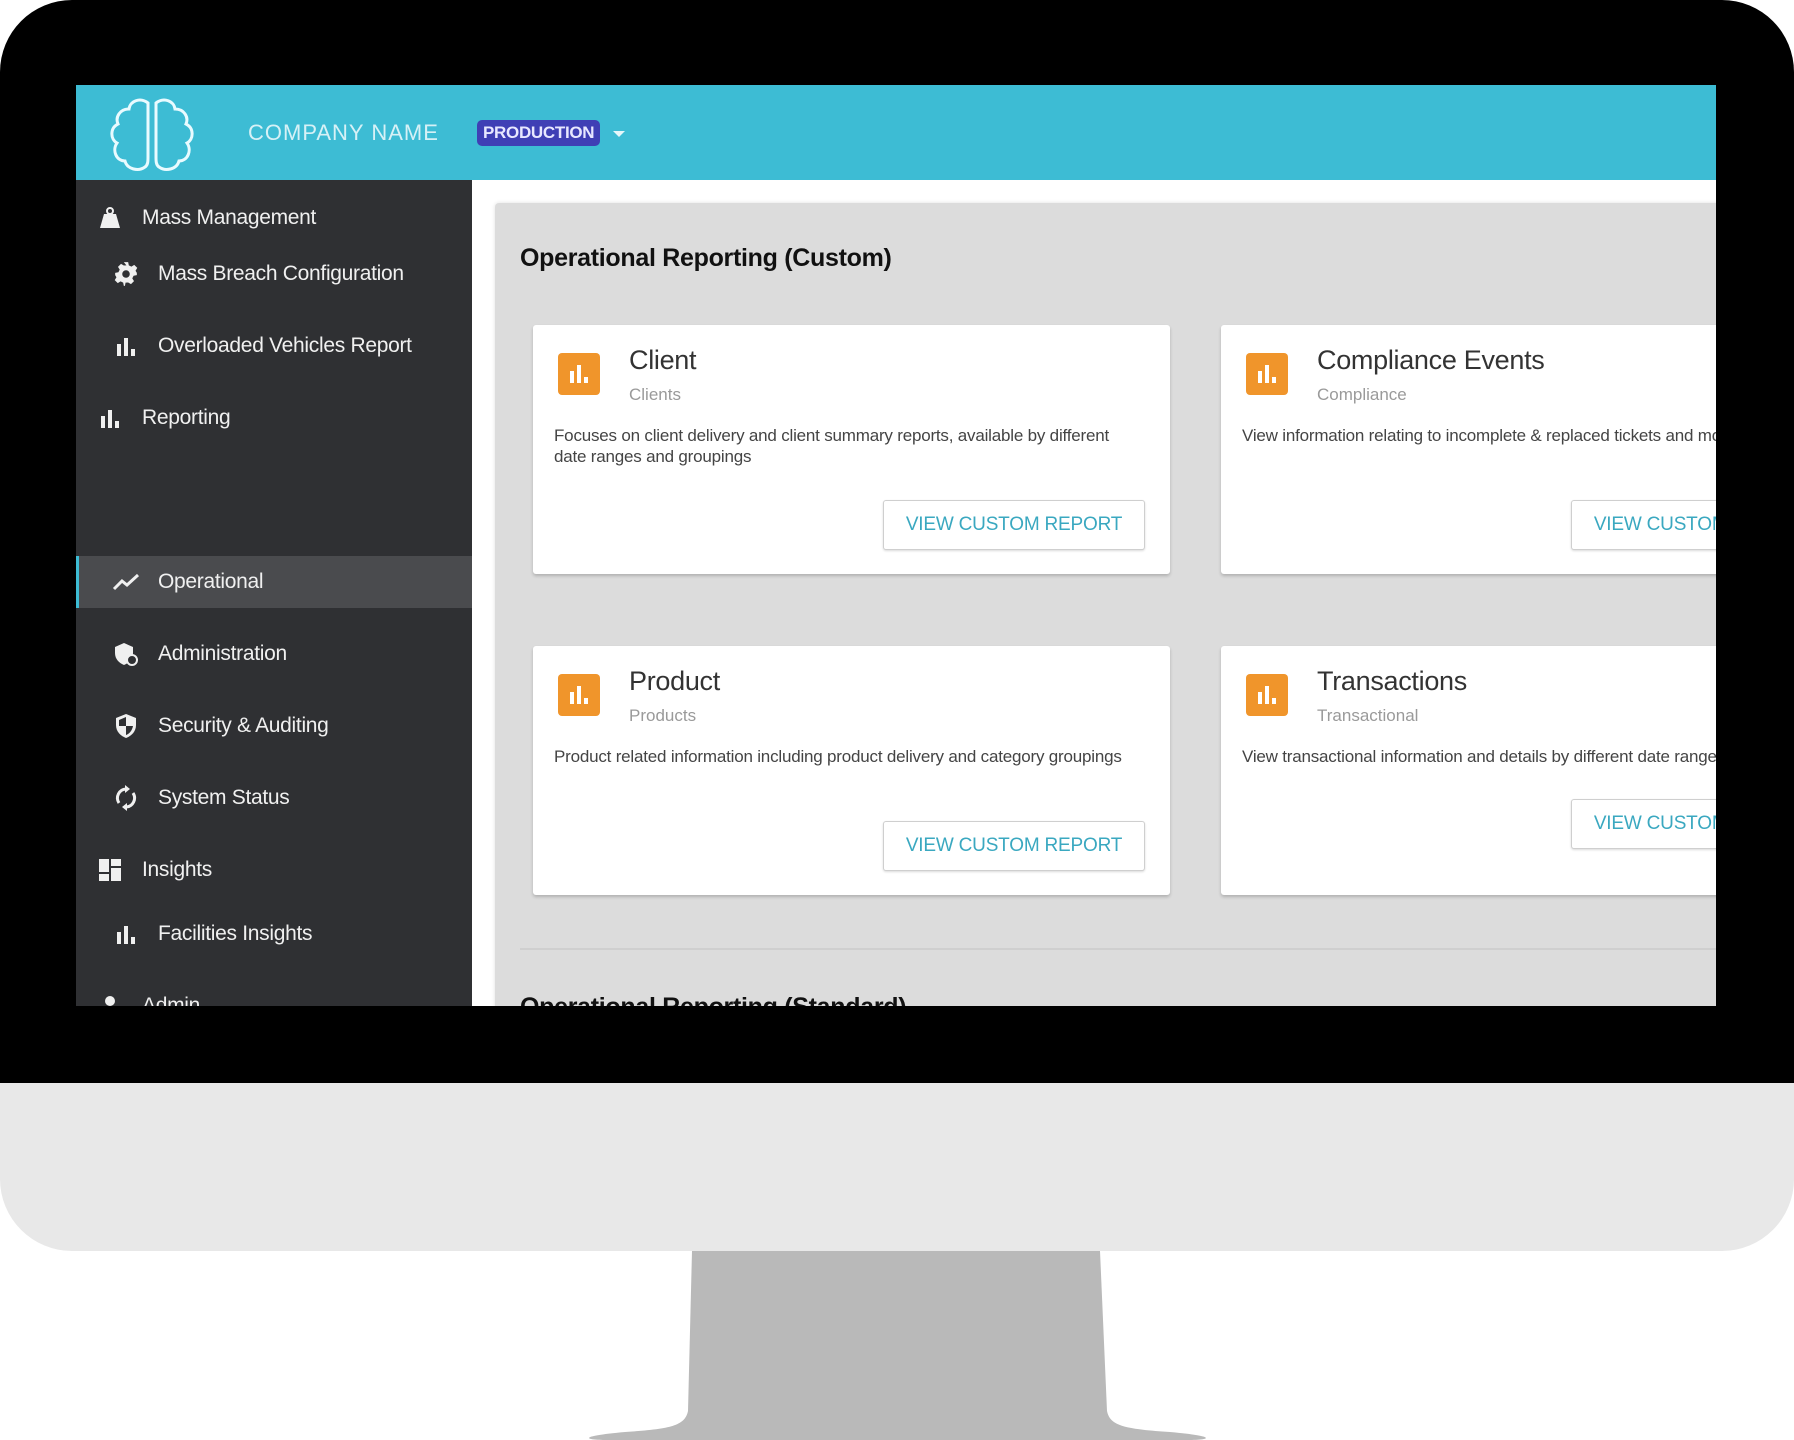 Image resolution: width=1794 pixels, height=1440 pixels. I want to click on sidebar-item-label: Facilities Insights, so click(235, 933).